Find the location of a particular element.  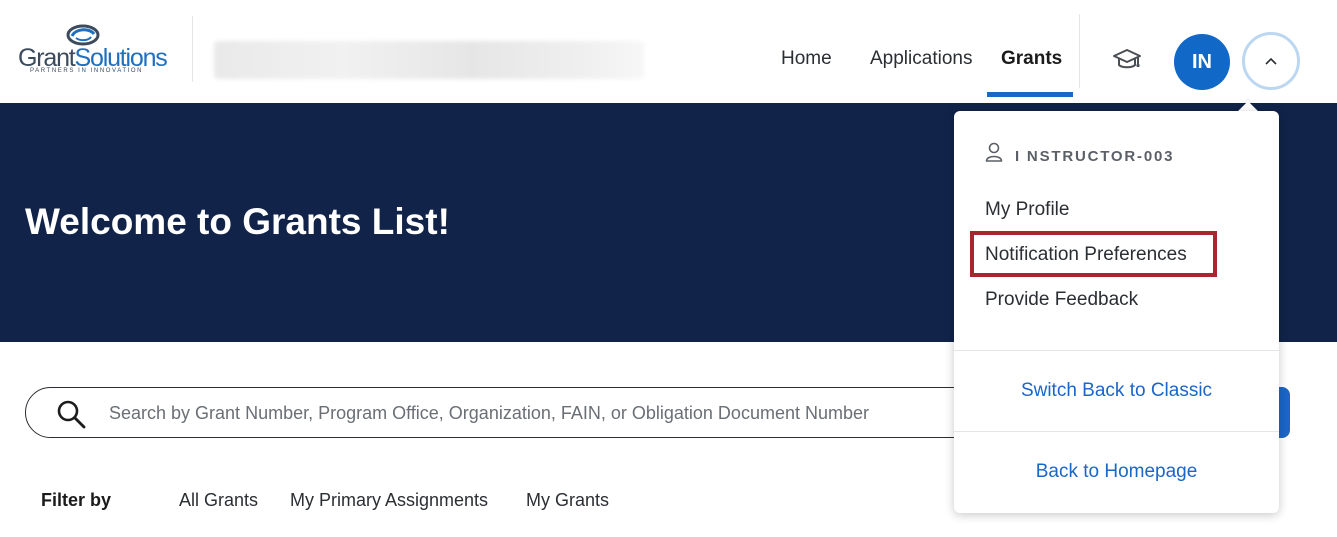

chevron-up-icon is located at coordinates (1271, 61).